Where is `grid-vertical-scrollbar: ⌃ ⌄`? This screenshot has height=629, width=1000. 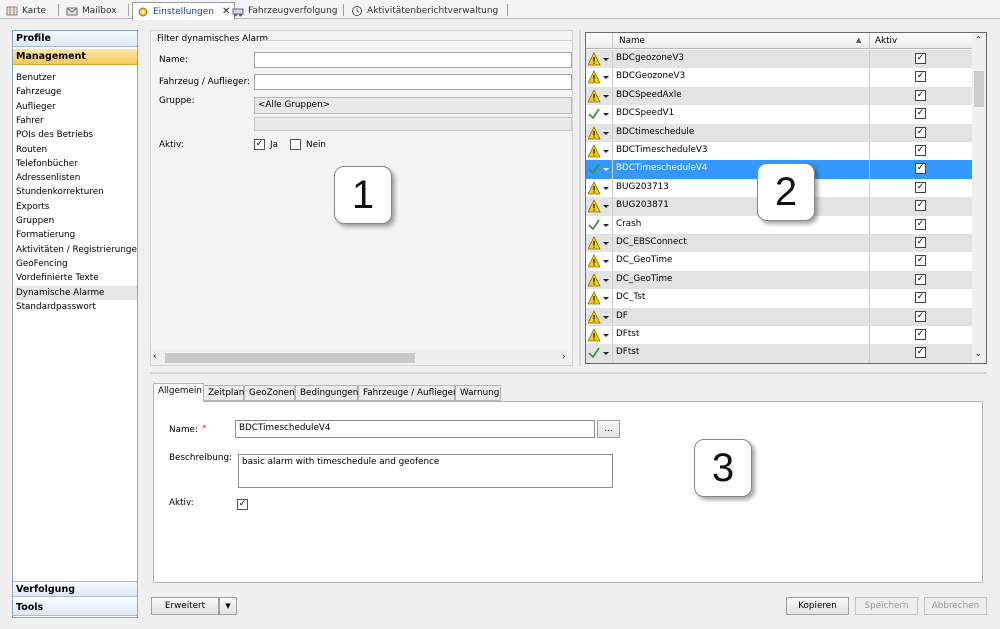
grid-vertical-scrollbar: ⌃ ⌄ is located at coordinates (979, 198).